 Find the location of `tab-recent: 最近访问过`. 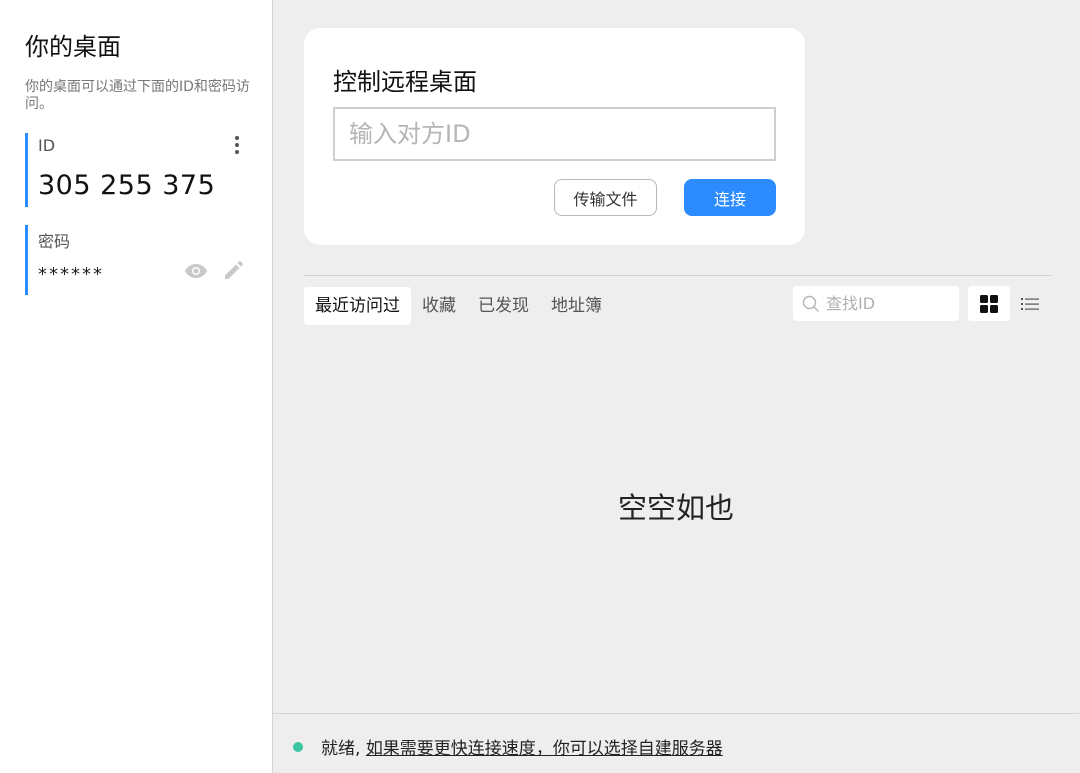

tab-recent: 最近访问过 is located at coordinates (357, 306).